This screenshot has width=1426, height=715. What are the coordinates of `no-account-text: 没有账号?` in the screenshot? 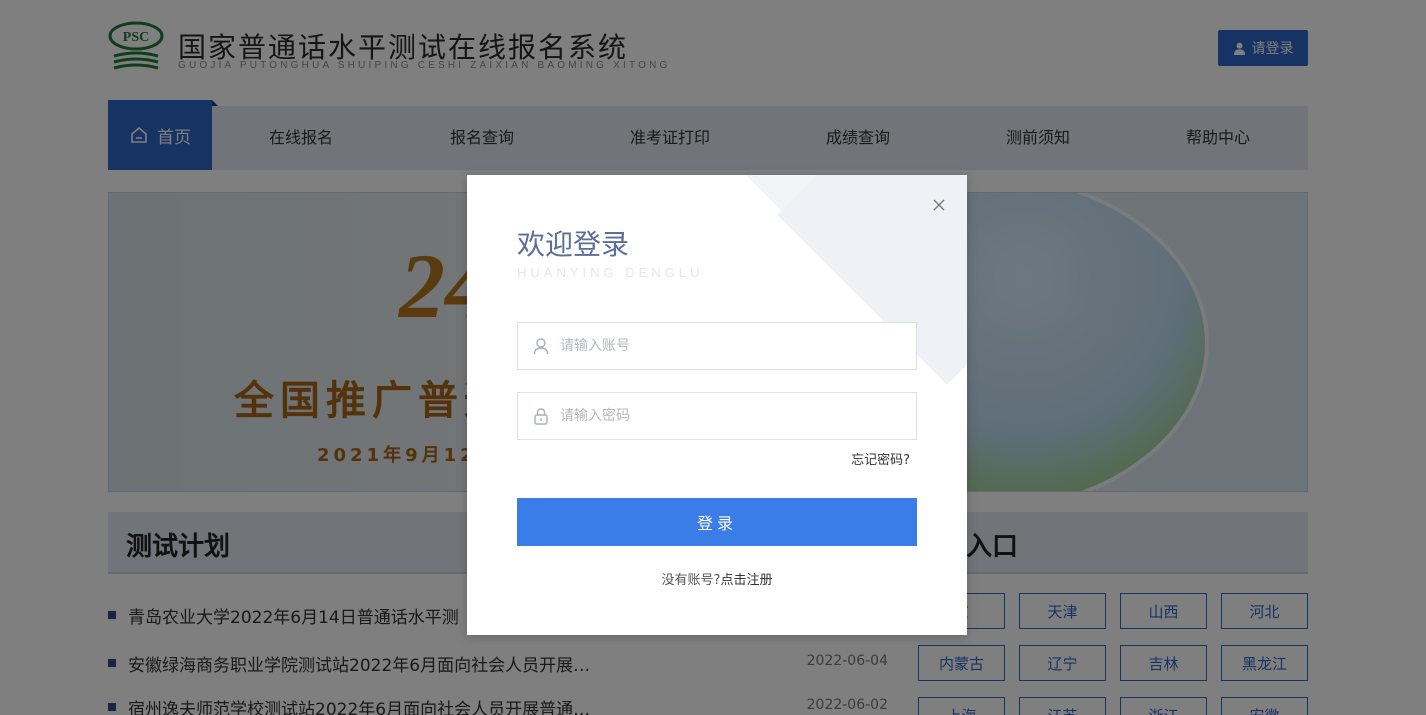 It's located at (691, 580).